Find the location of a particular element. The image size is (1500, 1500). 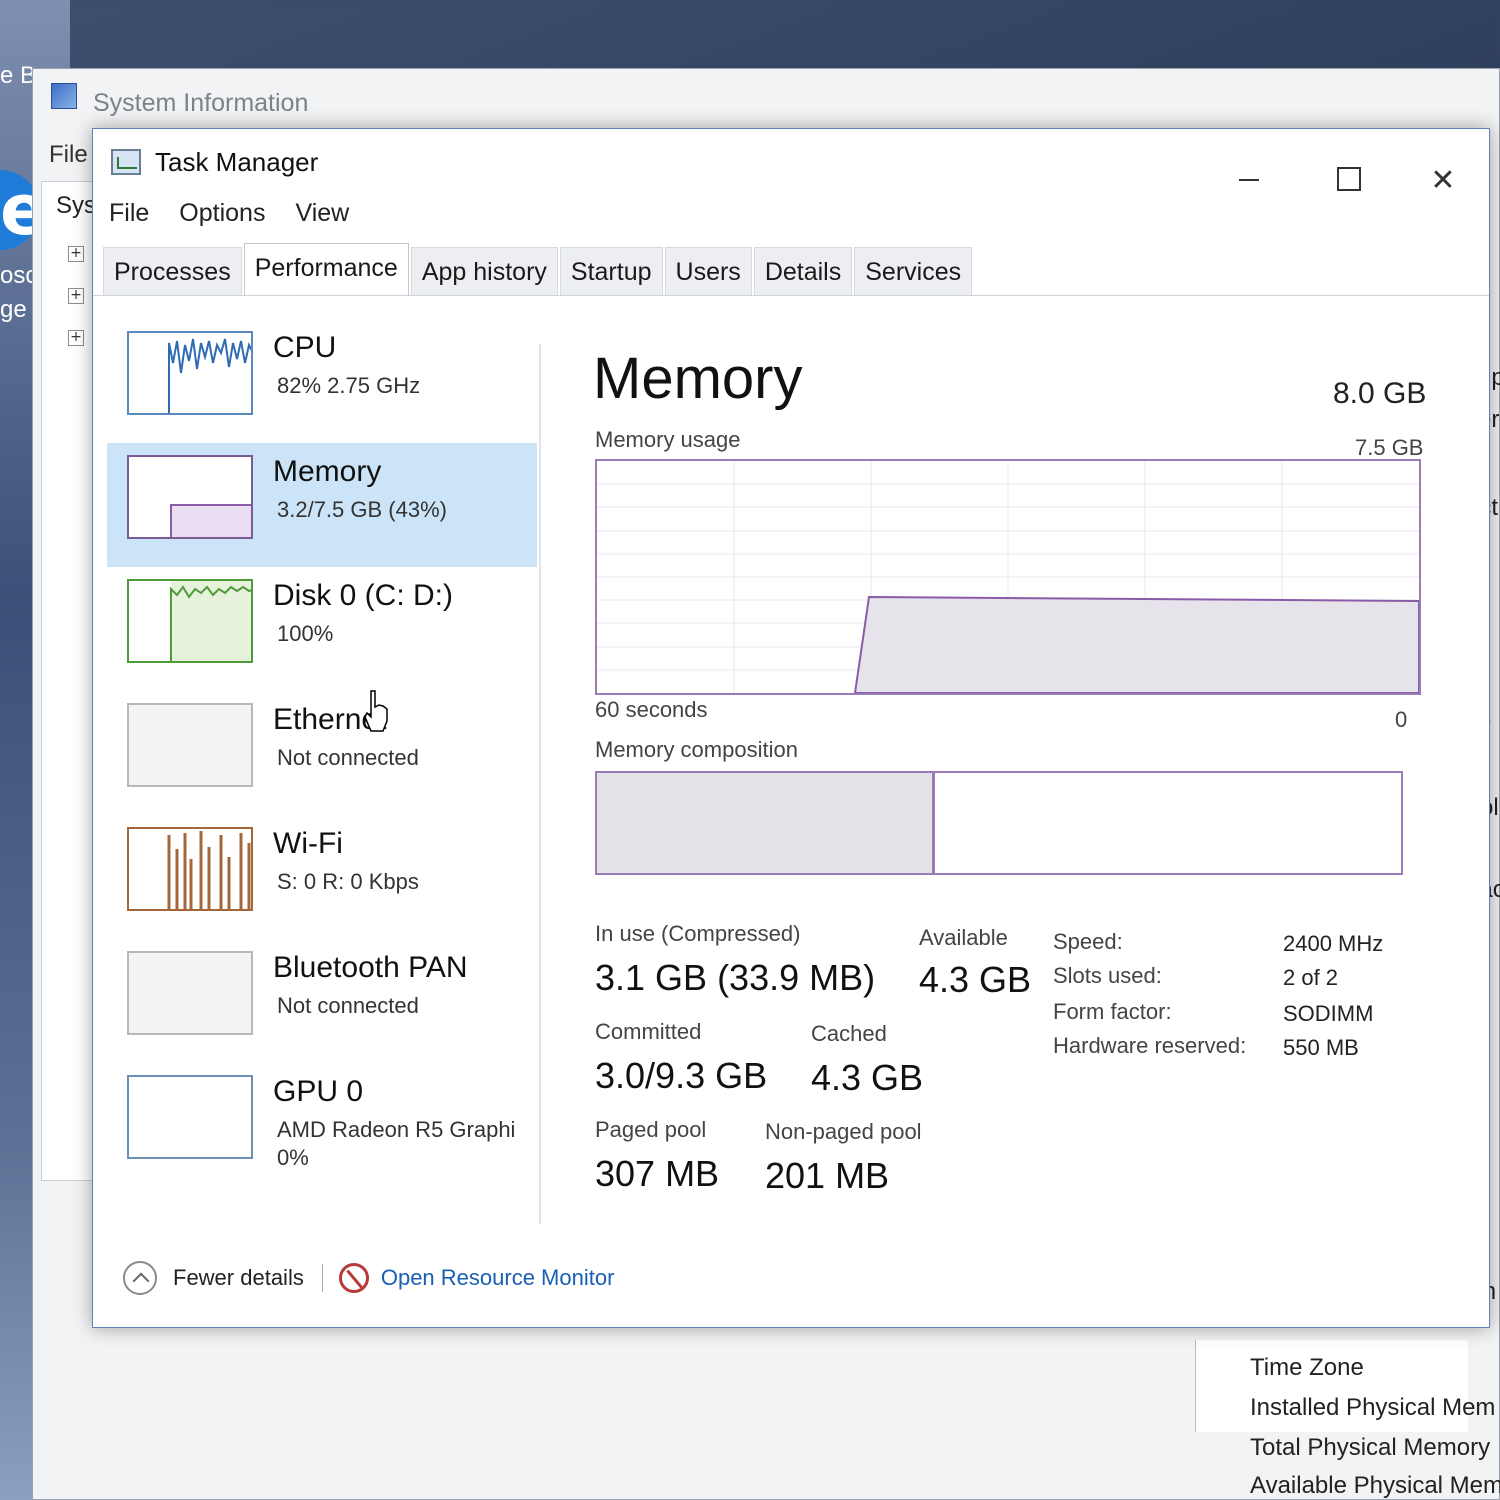

sidebar-item-label: Disk 0 (C: D:) is located at coordinates (363, 595).